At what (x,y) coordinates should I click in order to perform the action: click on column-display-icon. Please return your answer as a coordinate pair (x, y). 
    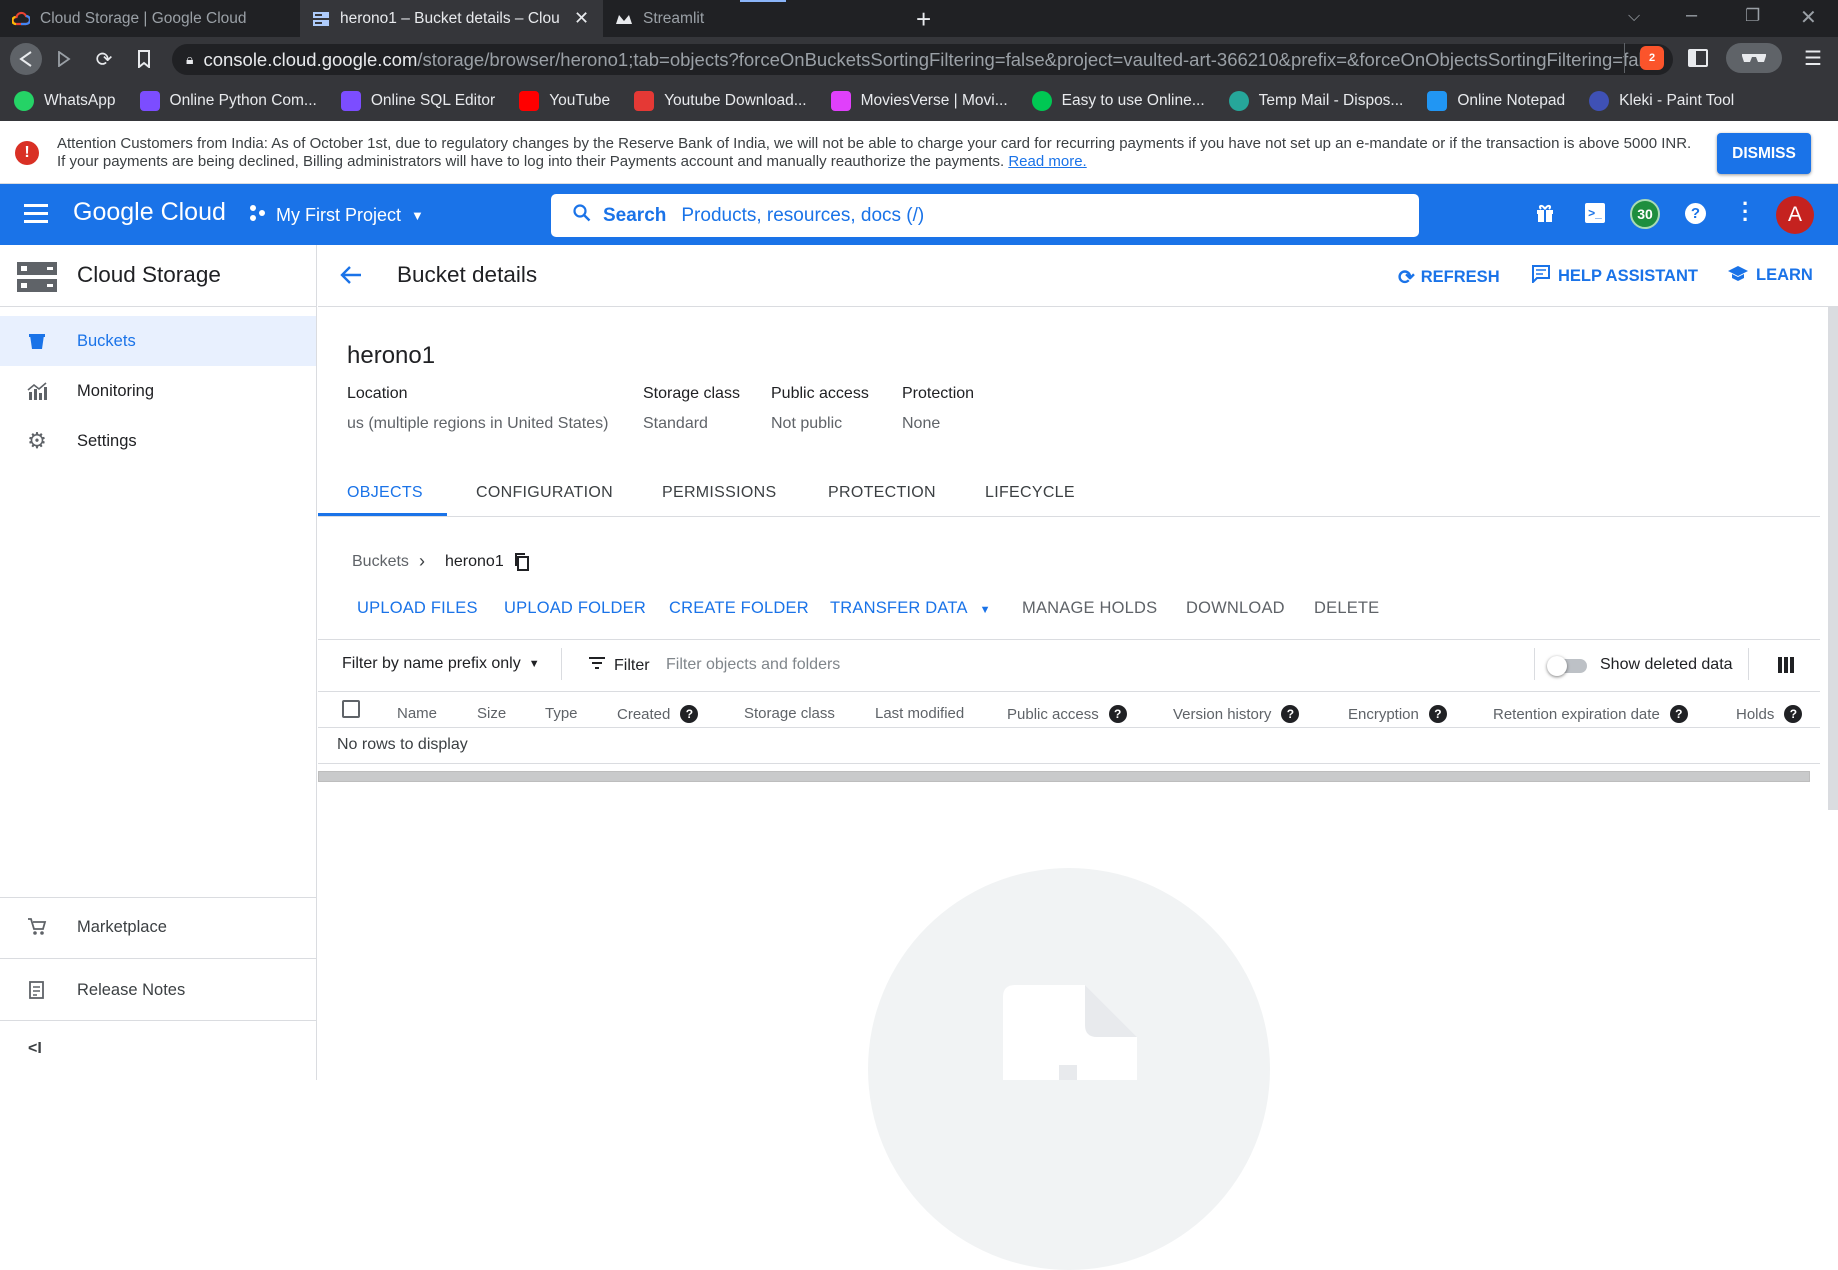
    Looking at the image, I should click on (1786, 667).